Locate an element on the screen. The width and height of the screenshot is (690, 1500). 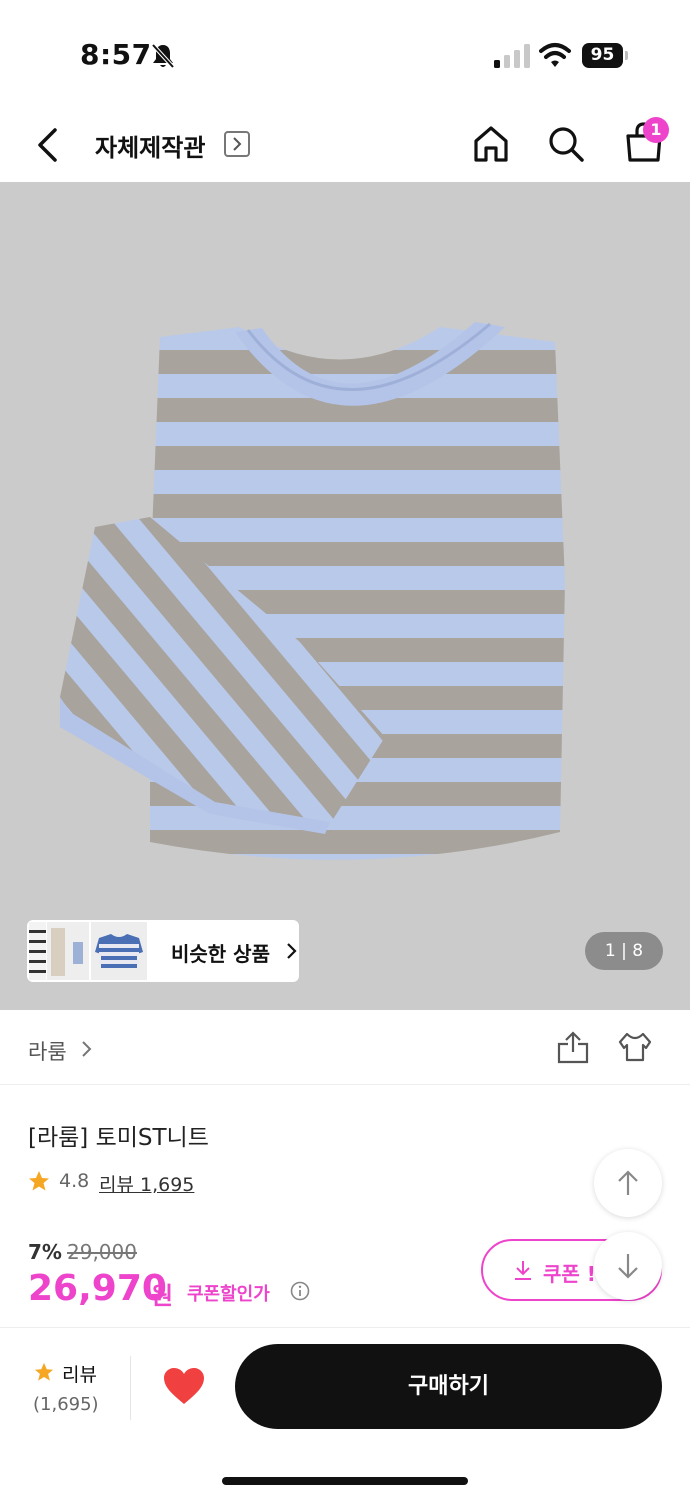
share-icon is located at coordinates (573, 1047).